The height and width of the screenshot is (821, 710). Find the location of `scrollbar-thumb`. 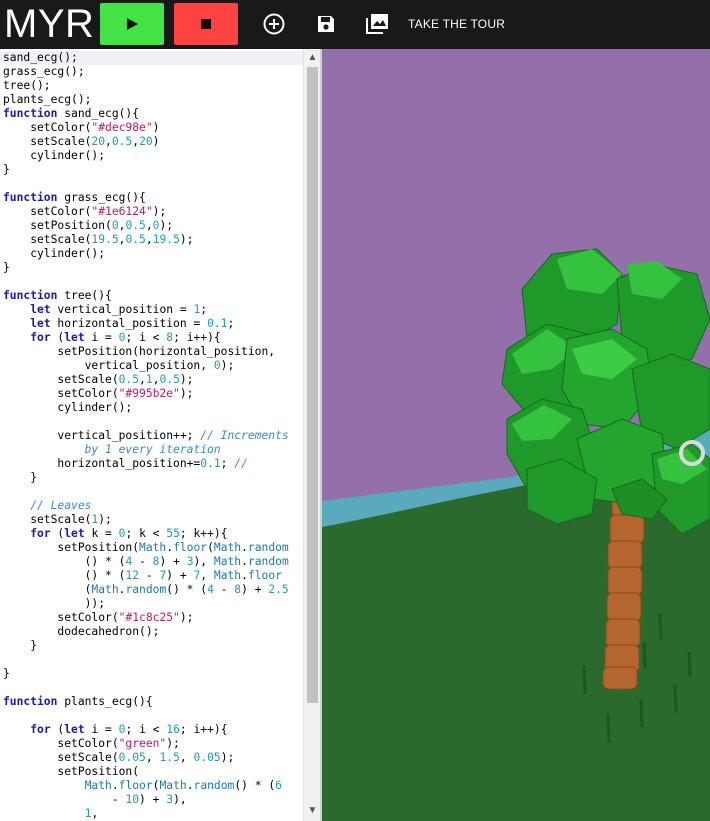

scrollbar-thumb is located at coordinates (312, 385).